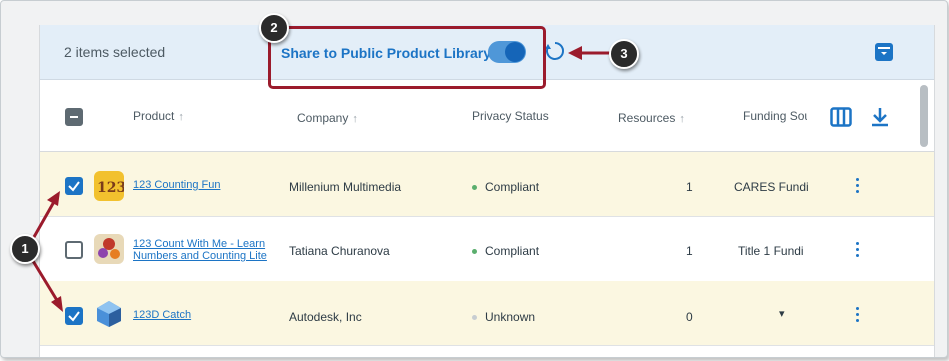 This screenshot has height=361, width=949. Describe the element at coordinates (841, 117) in the screenshot. I see `columns-icon` at that location.